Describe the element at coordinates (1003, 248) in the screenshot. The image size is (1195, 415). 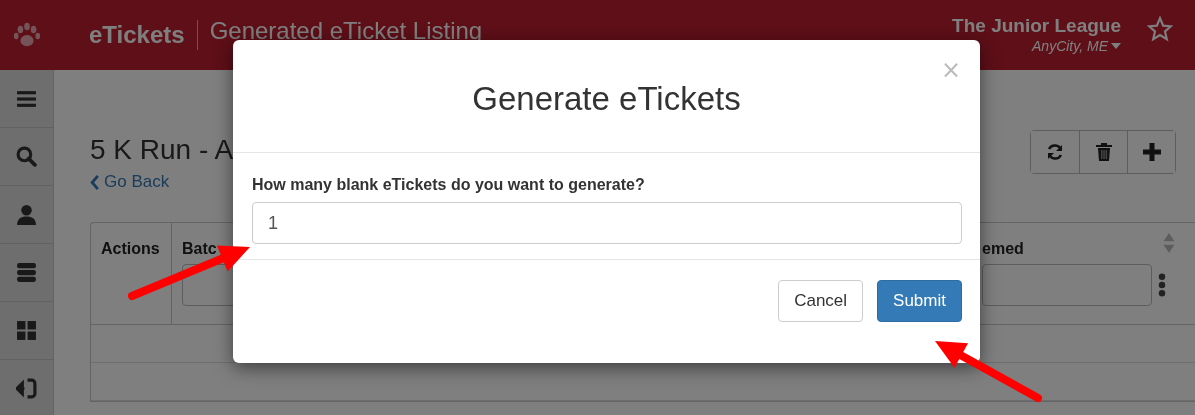
I see `column-header: emed` at that location.